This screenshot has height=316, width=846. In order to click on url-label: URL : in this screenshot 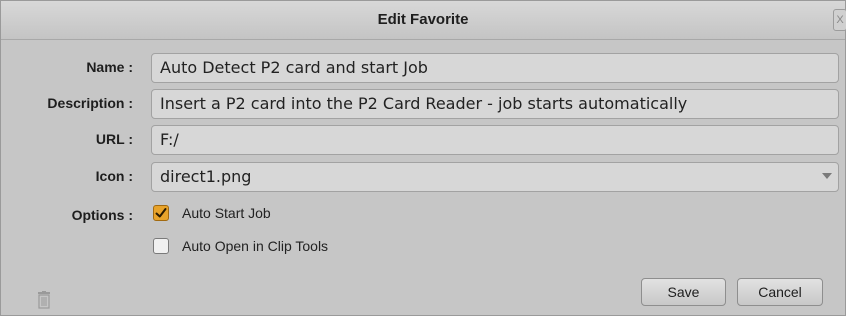, I will do `click(114, 139)`.